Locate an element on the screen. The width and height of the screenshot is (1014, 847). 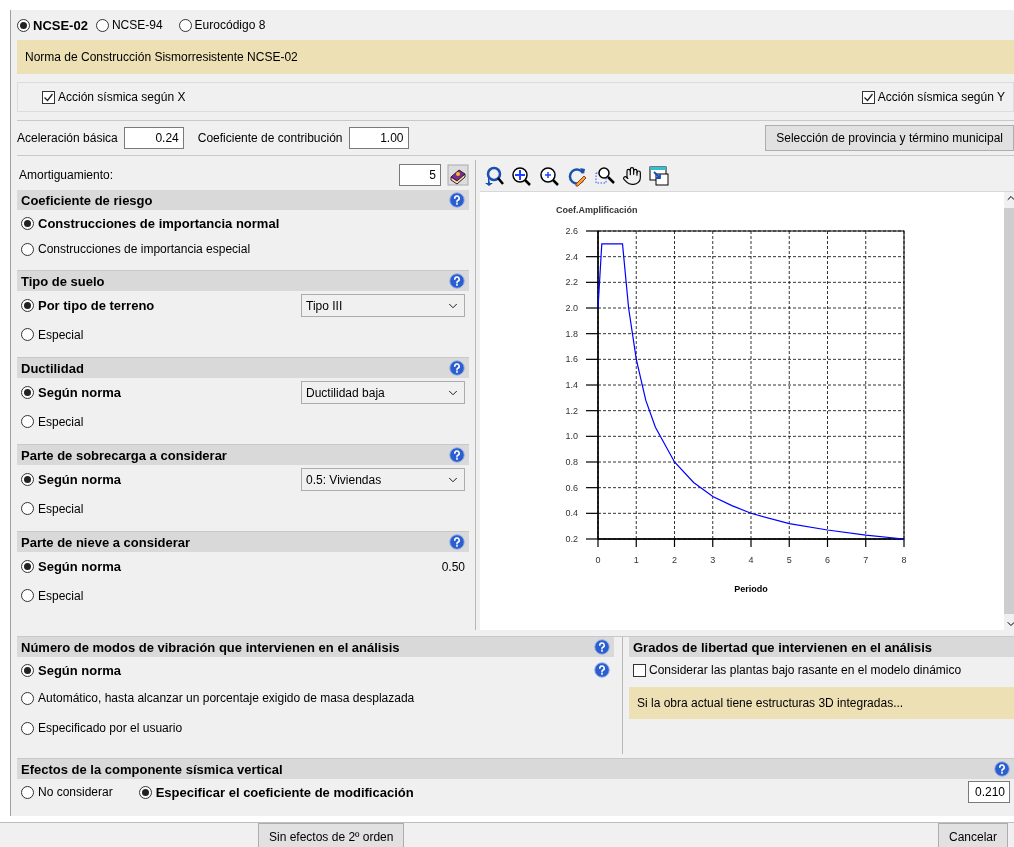
option-label: Especificado por el usuario is located at coordinates (110, 728).